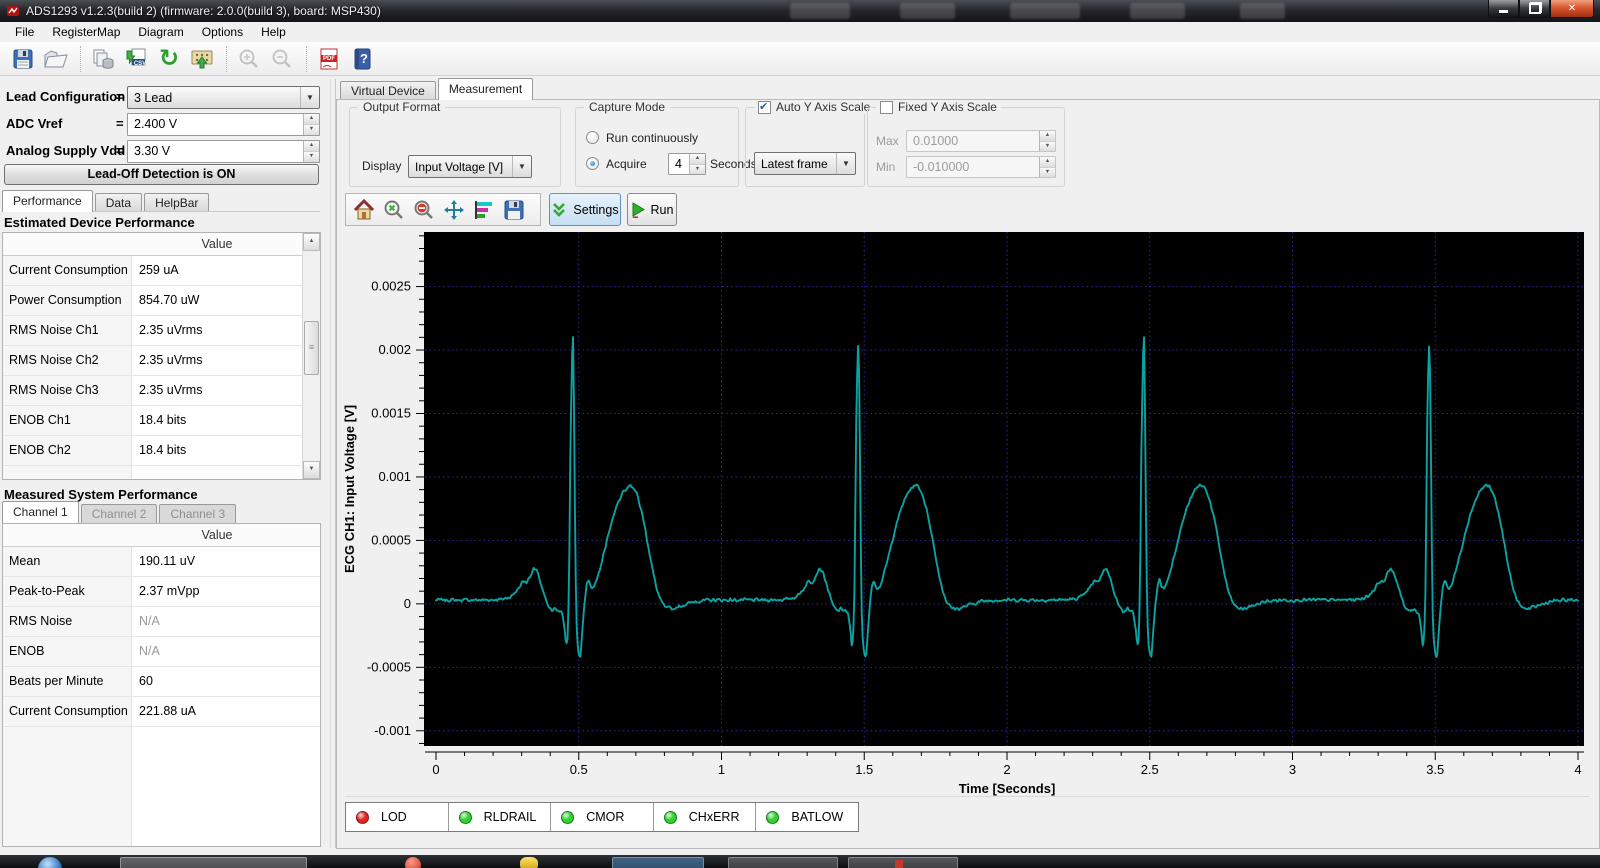 This screenshot has height=868, width=1600. I want to click on minimize-button, so click(1503, 9).